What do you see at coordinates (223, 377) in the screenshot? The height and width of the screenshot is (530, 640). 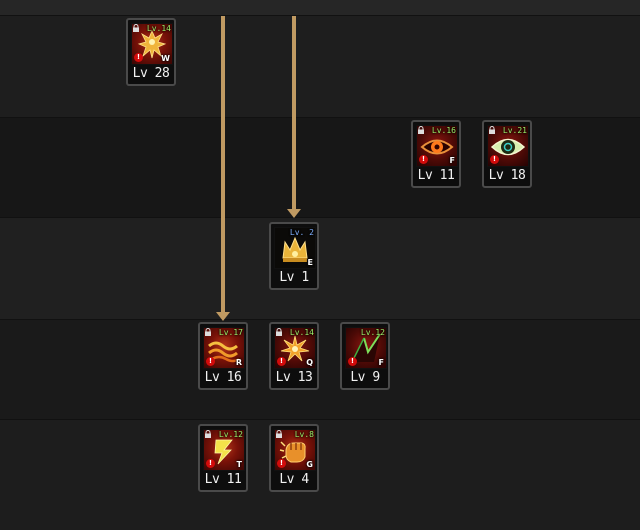 I see `skill-level-label: Lv 16` at bounding box center [223, 377].